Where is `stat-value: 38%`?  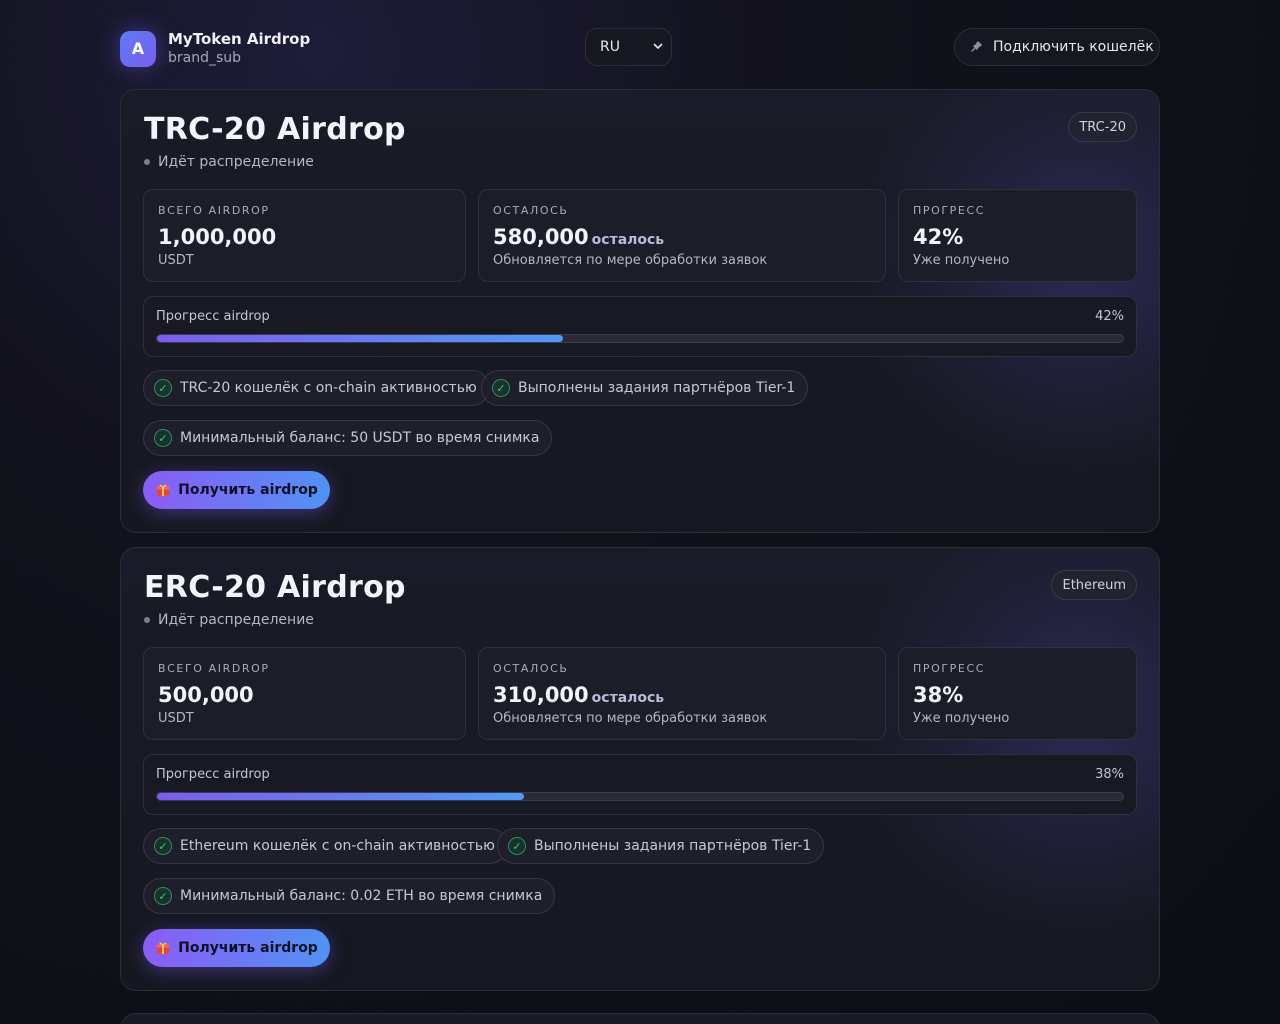
stat-value: 38% is located at coordinates (938, 695).